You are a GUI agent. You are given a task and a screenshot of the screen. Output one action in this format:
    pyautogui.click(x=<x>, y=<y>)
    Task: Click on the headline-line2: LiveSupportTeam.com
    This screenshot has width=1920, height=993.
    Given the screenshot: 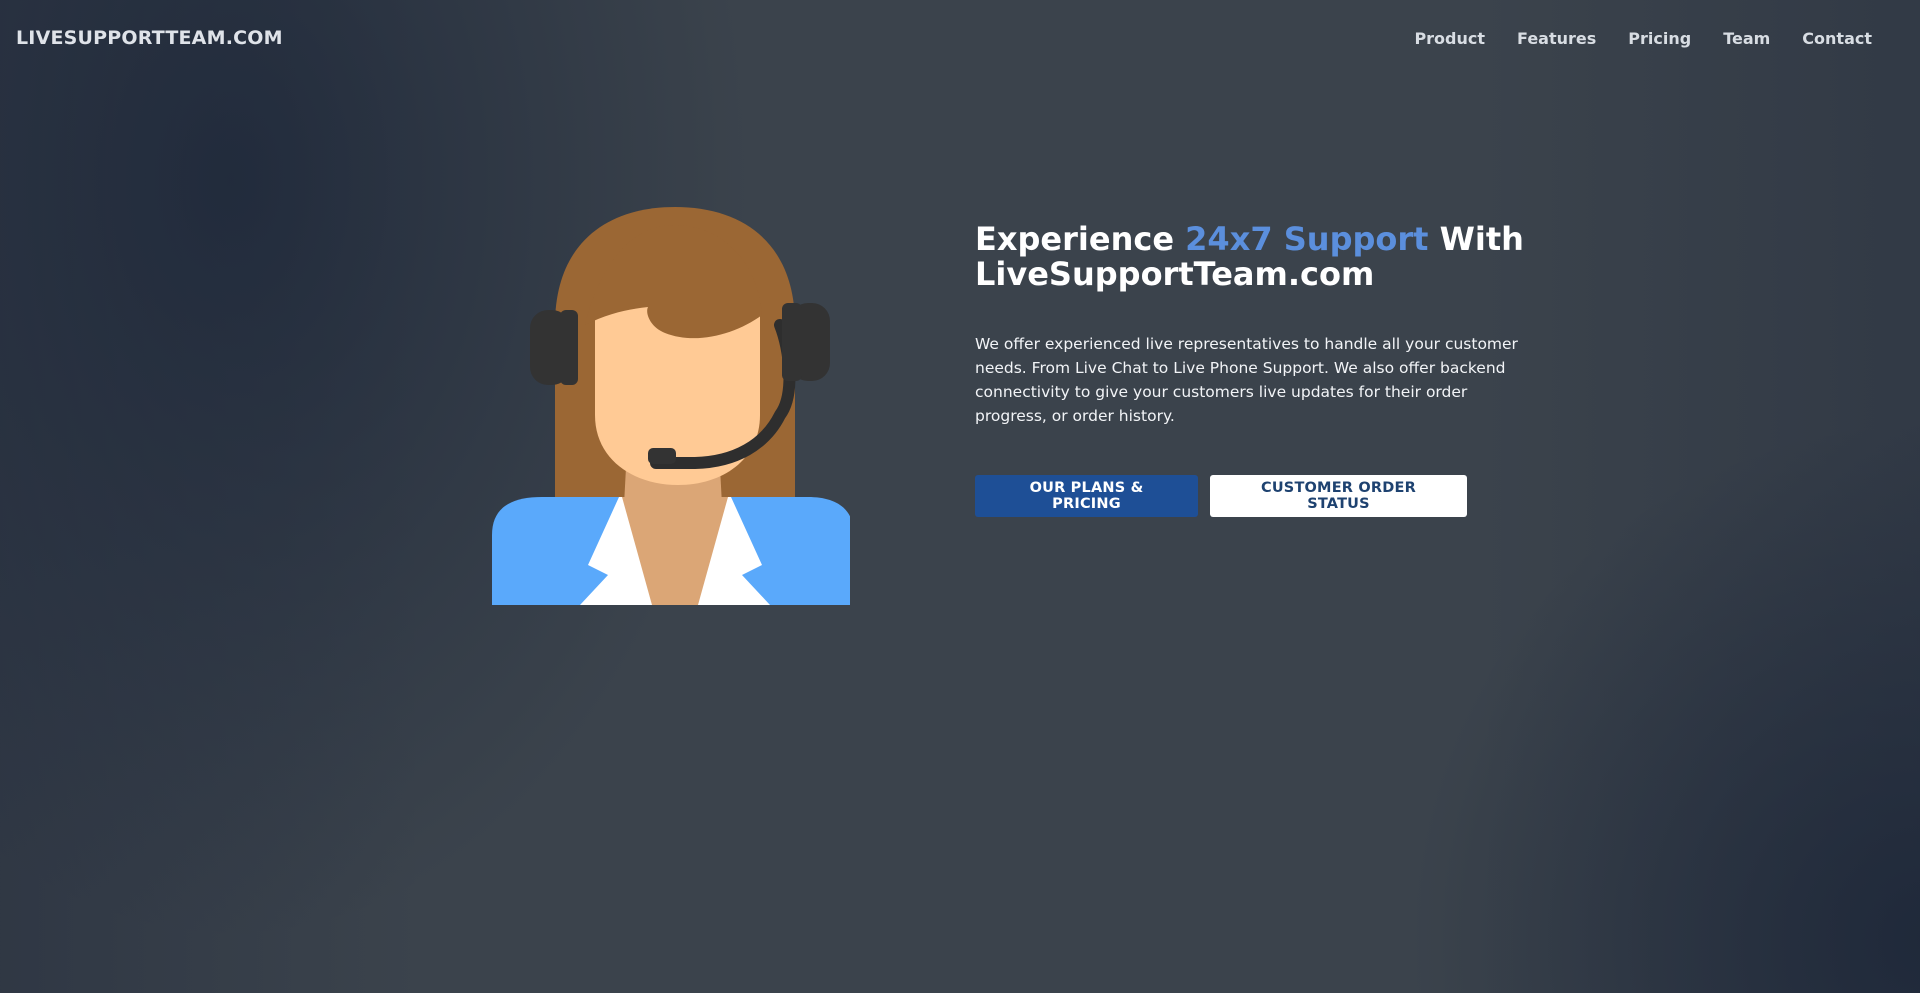 What is the action you would take?
    pyautogui.click(x=1175, y=274)
    